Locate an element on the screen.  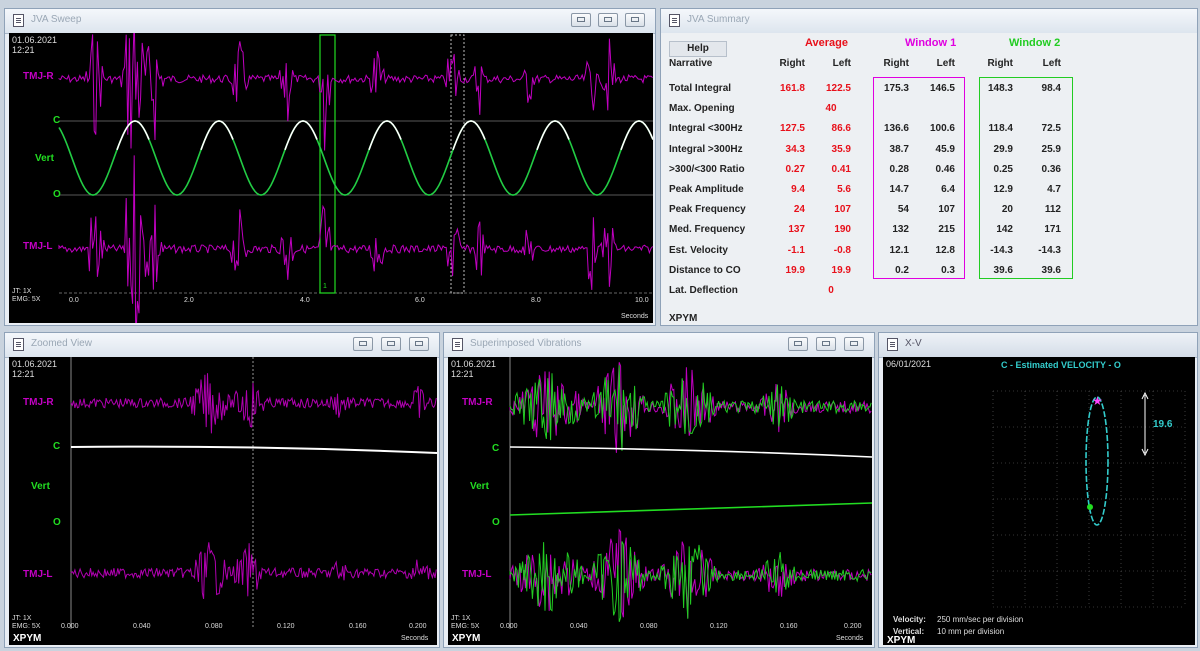
window-1-box is located at coordinates (919, 178).